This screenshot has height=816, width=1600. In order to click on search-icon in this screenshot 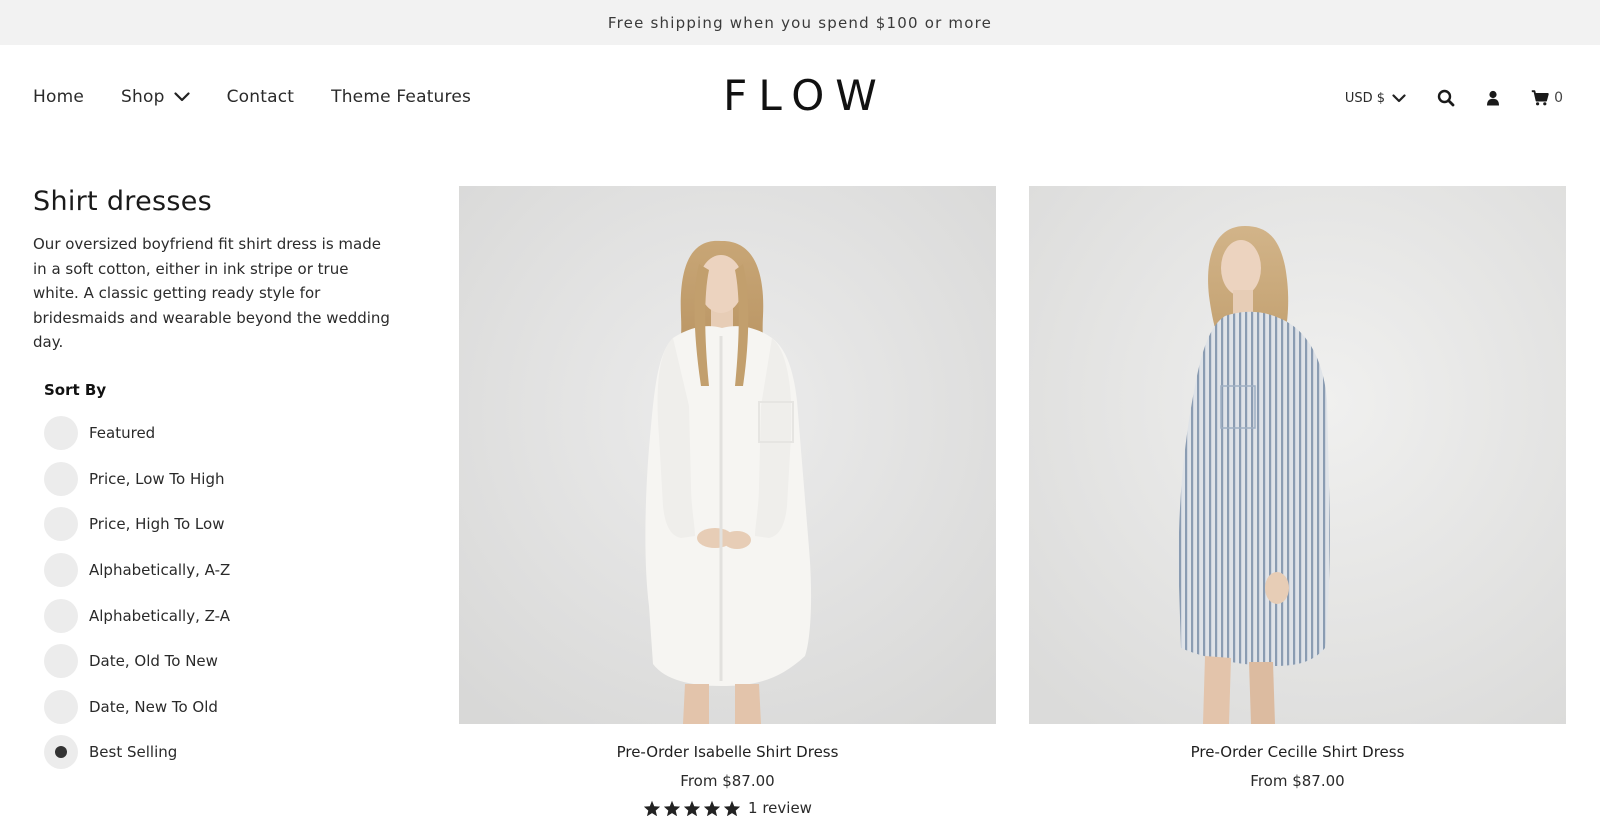, I will do `click(1446, 98)`.